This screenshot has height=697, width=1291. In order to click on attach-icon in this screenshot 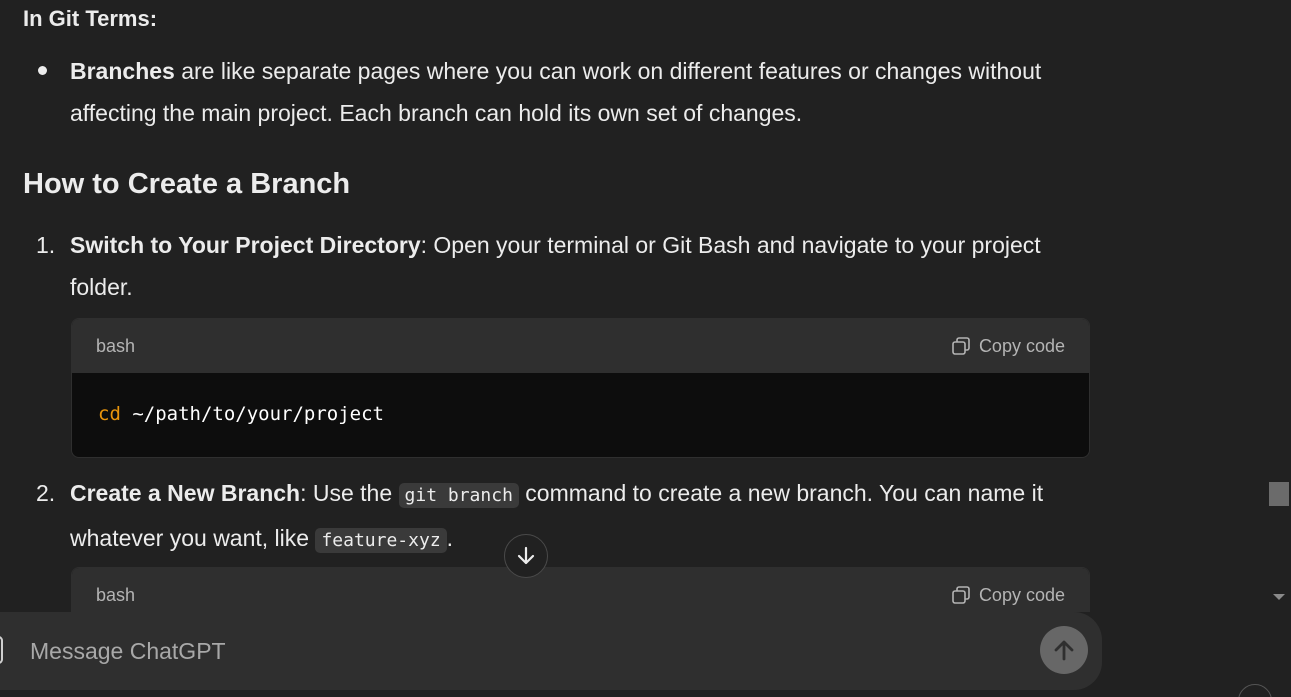, I will do `click(1, 650)`.